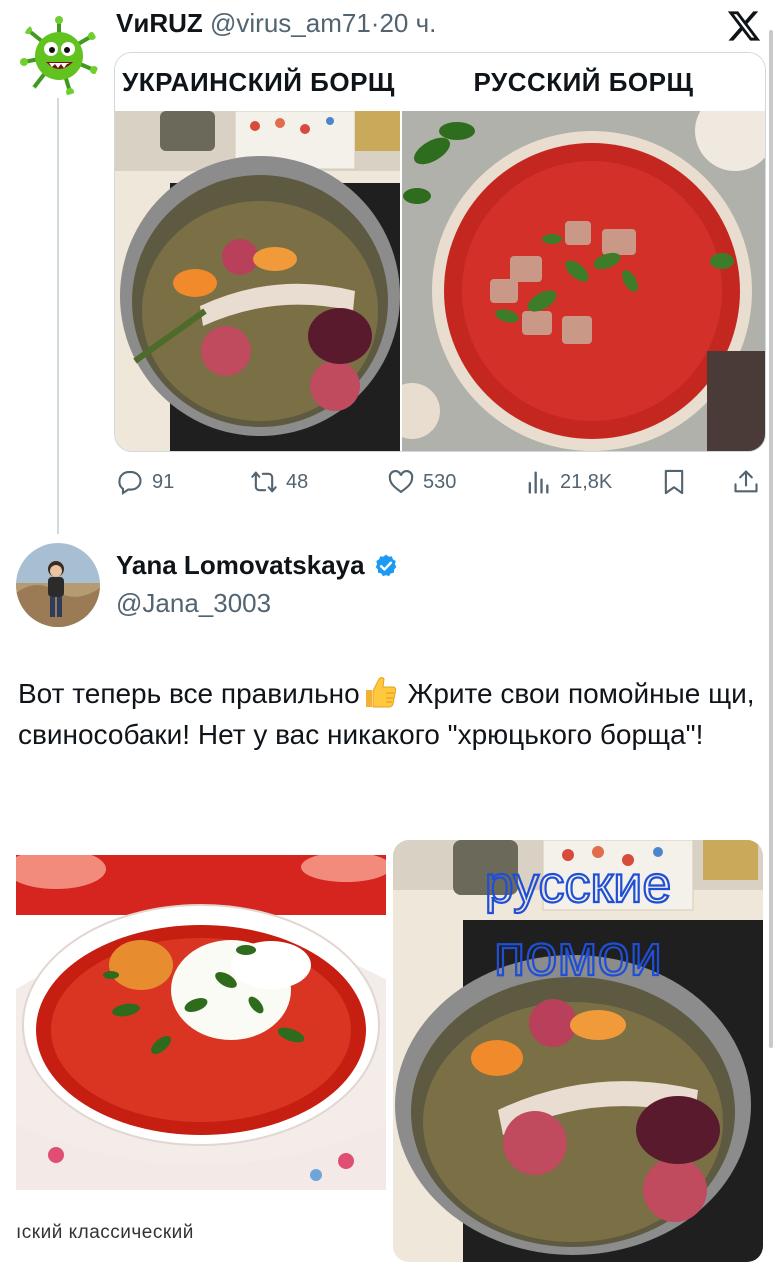 The height and width of the screenshot is (1280, 779). I want to click on borscht-with-sour-cream-photo, so click(201, 1022).